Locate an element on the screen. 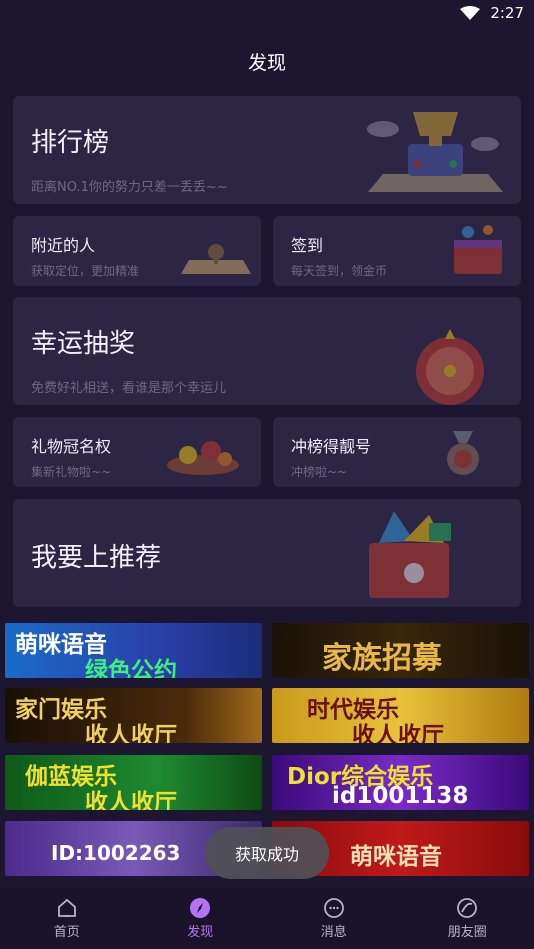 The image size is (534, 949). ranking-subtitle: 距离NO.1你的努力只差一丢丢~~ is located at coordinates (129, 187).